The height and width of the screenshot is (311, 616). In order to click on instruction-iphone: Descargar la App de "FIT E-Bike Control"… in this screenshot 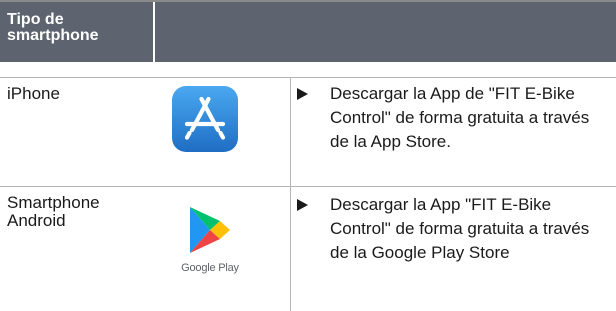, I will do `click(460, 117)`.